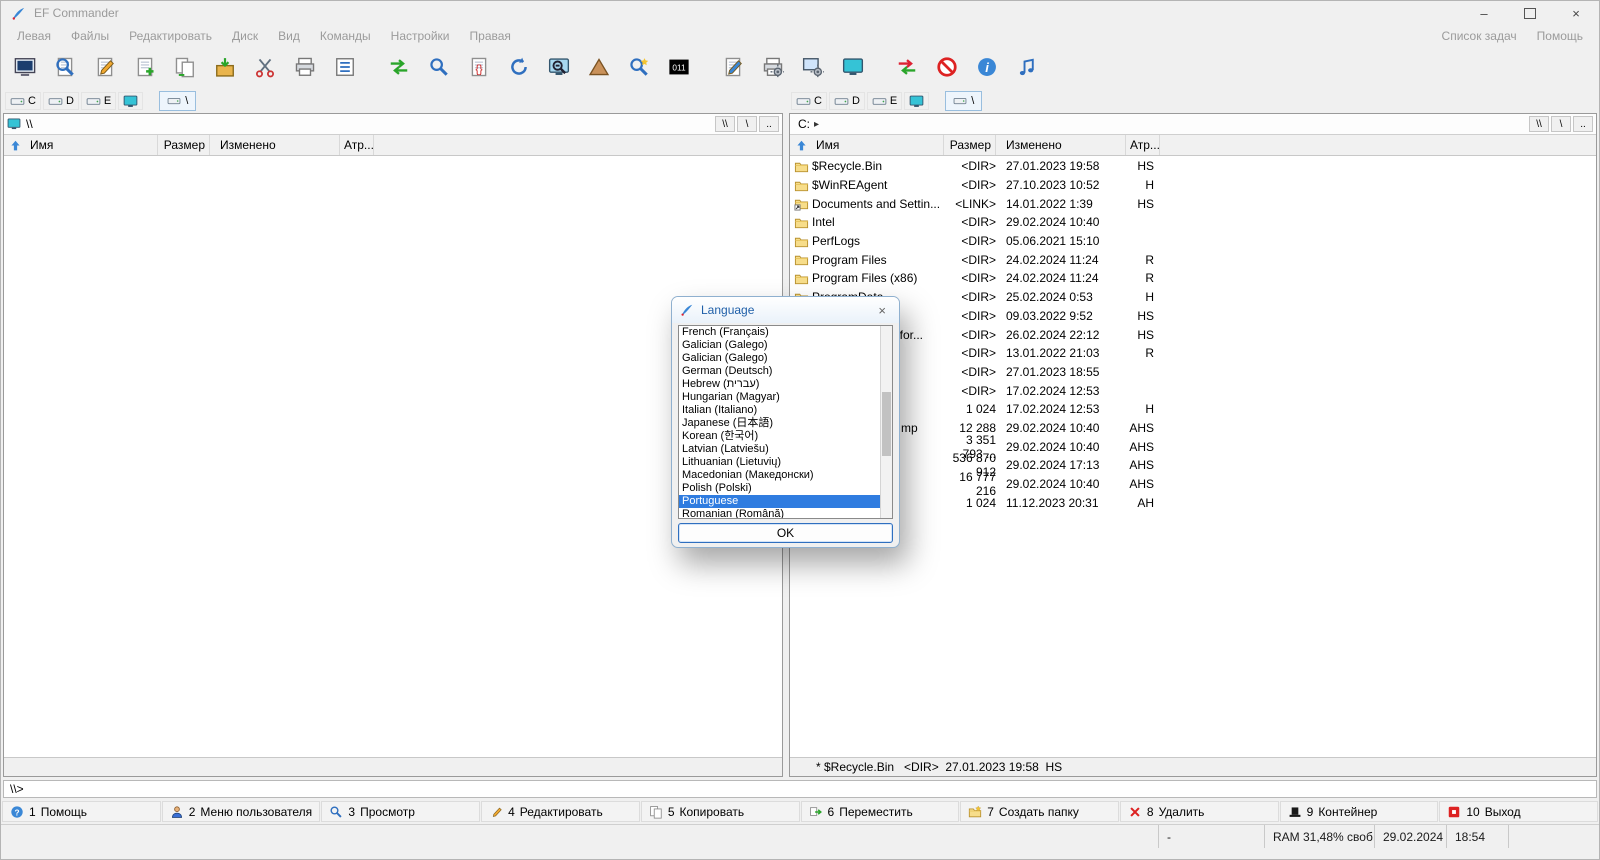 Image resolution: width=1600 pixels, height=860 pixels. What do you see at coordinates (779, 397) in the screenshot?
I see `language-option: Hungarian (Magyar)` at bounding box center [779, 397].